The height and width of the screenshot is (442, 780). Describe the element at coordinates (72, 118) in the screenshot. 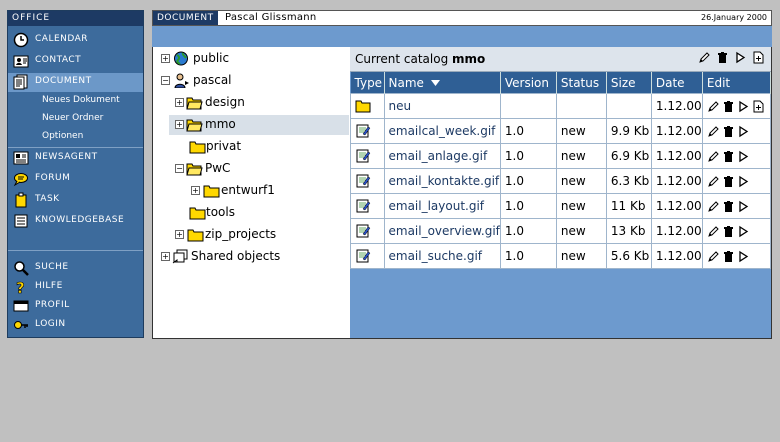

I see `sidebar-subitem-new-folder: Neuer Ordner` at that location.